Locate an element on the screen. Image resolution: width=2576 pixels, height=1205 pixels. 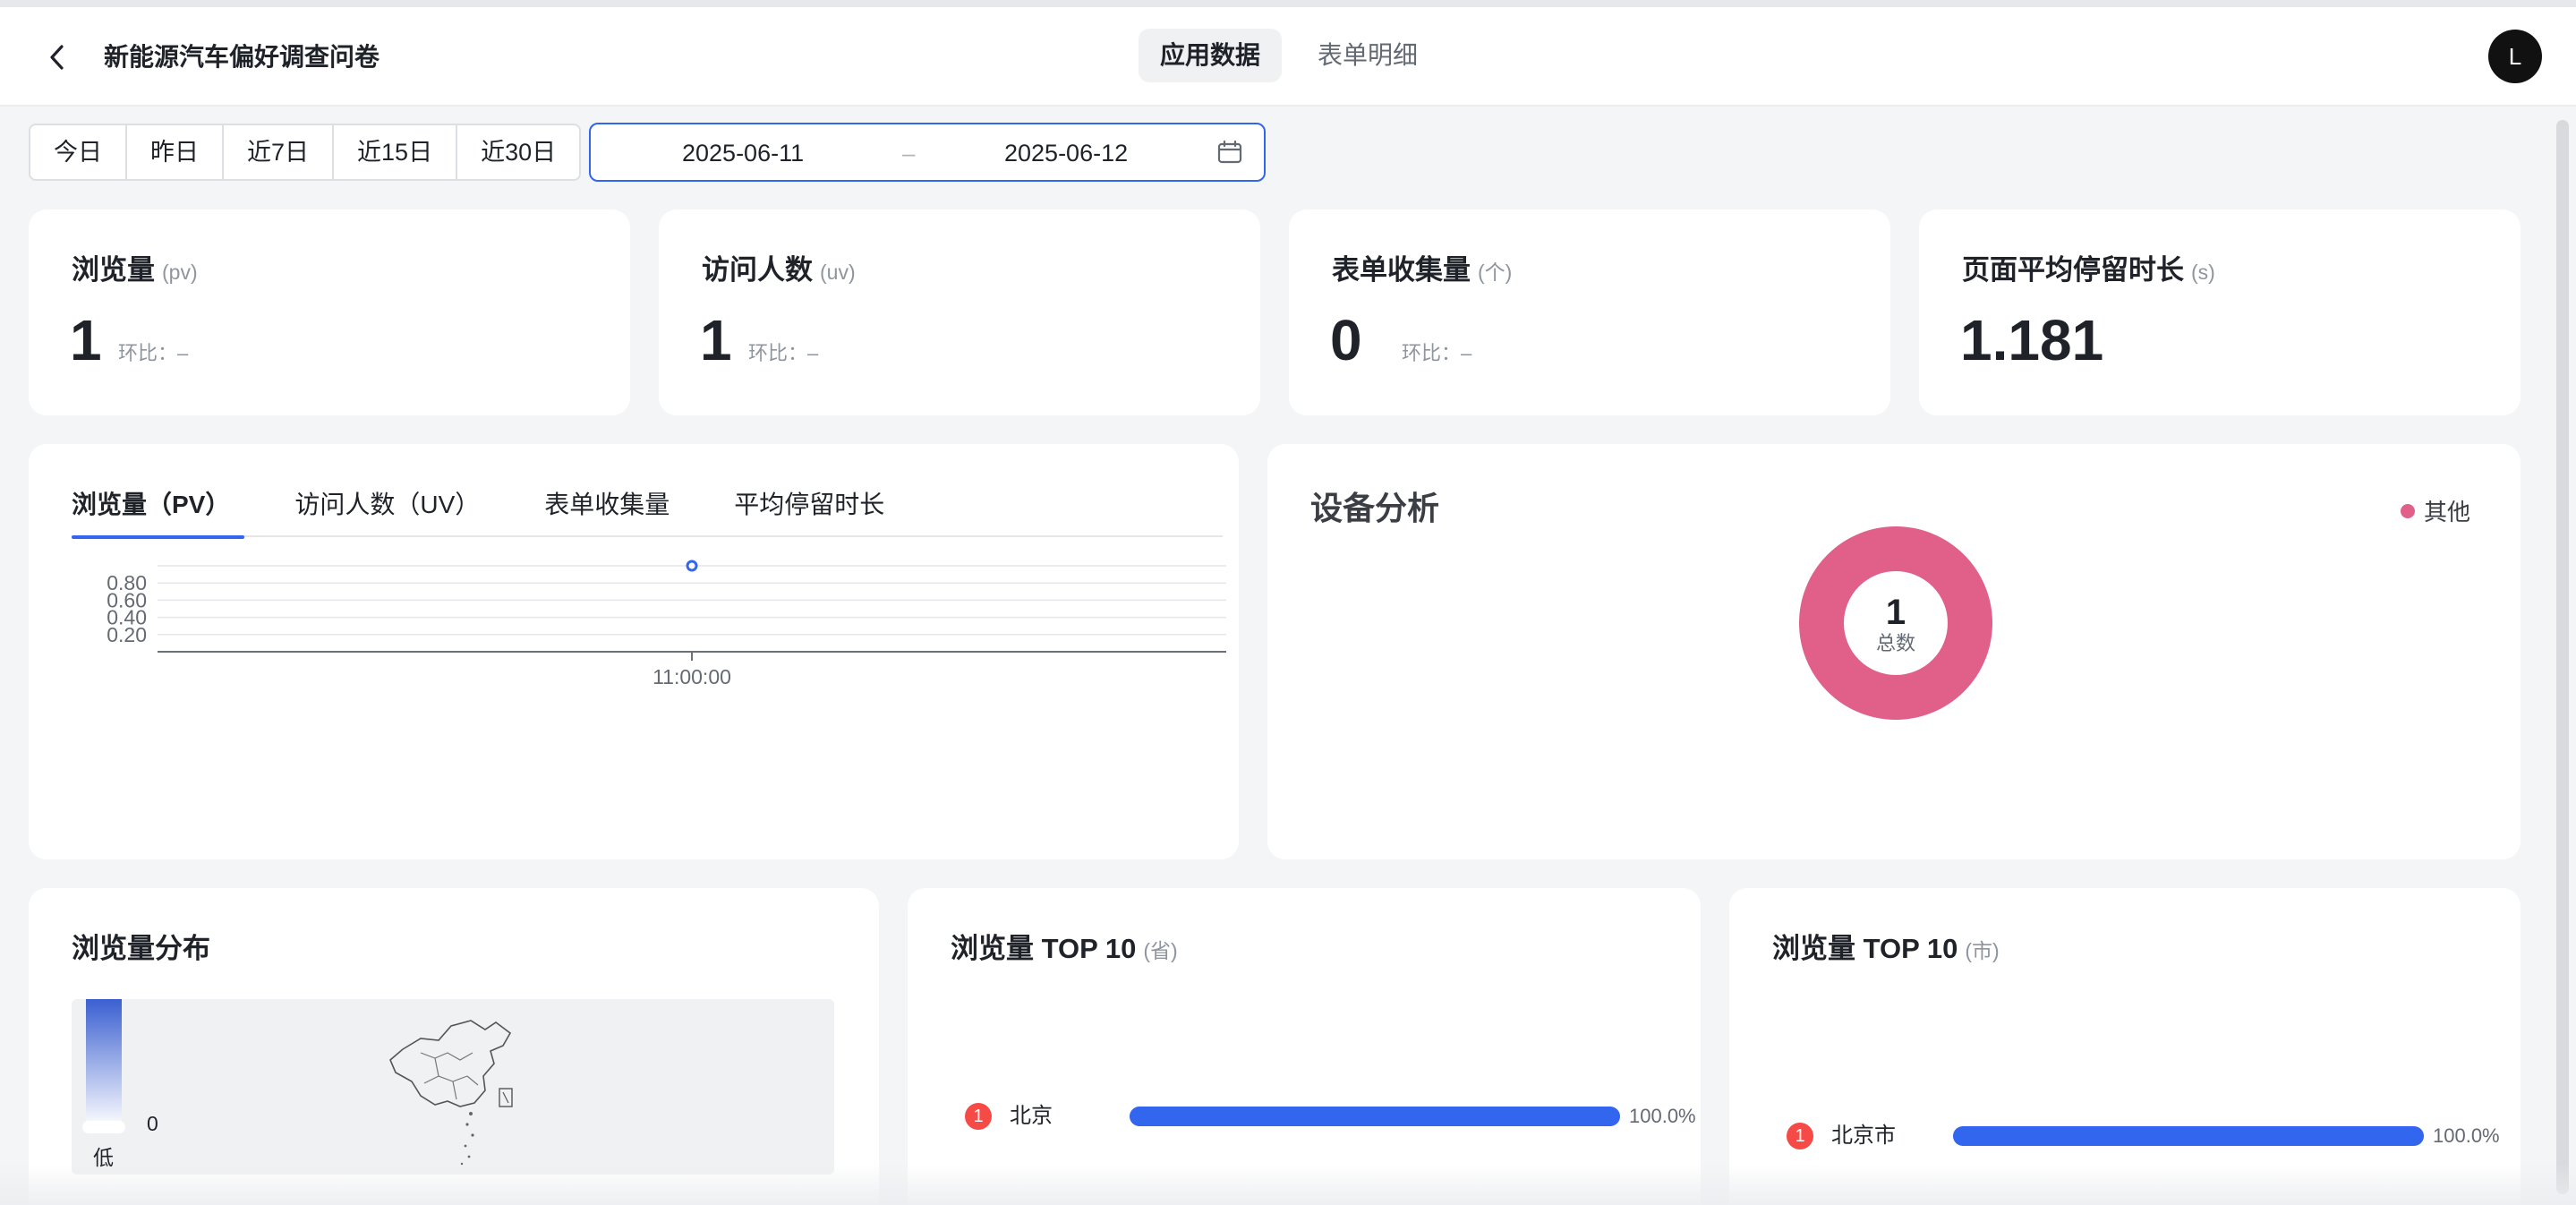
kpi-label: 访问人数 (uv) is located at coordinates (779, 270).